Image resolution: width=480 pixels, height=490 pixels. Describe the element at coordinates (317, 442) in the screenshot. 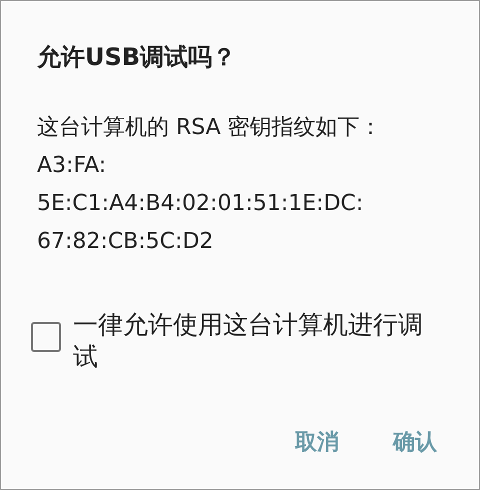

I see `cancel-button: 取消` at that location.